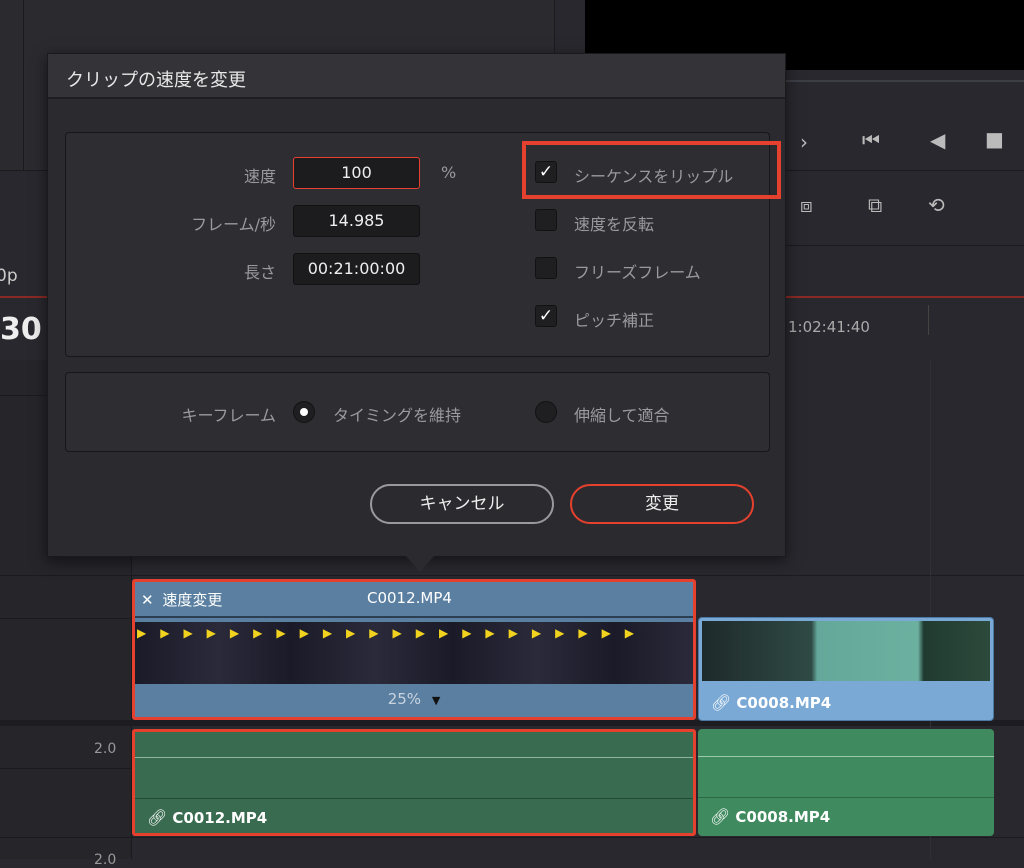 The image size is (1024, 868). What do you see at coordinates (233, 224) in the screenshot?
I see `fps-label: フレーム/秒` at bounding box center [233, 224].